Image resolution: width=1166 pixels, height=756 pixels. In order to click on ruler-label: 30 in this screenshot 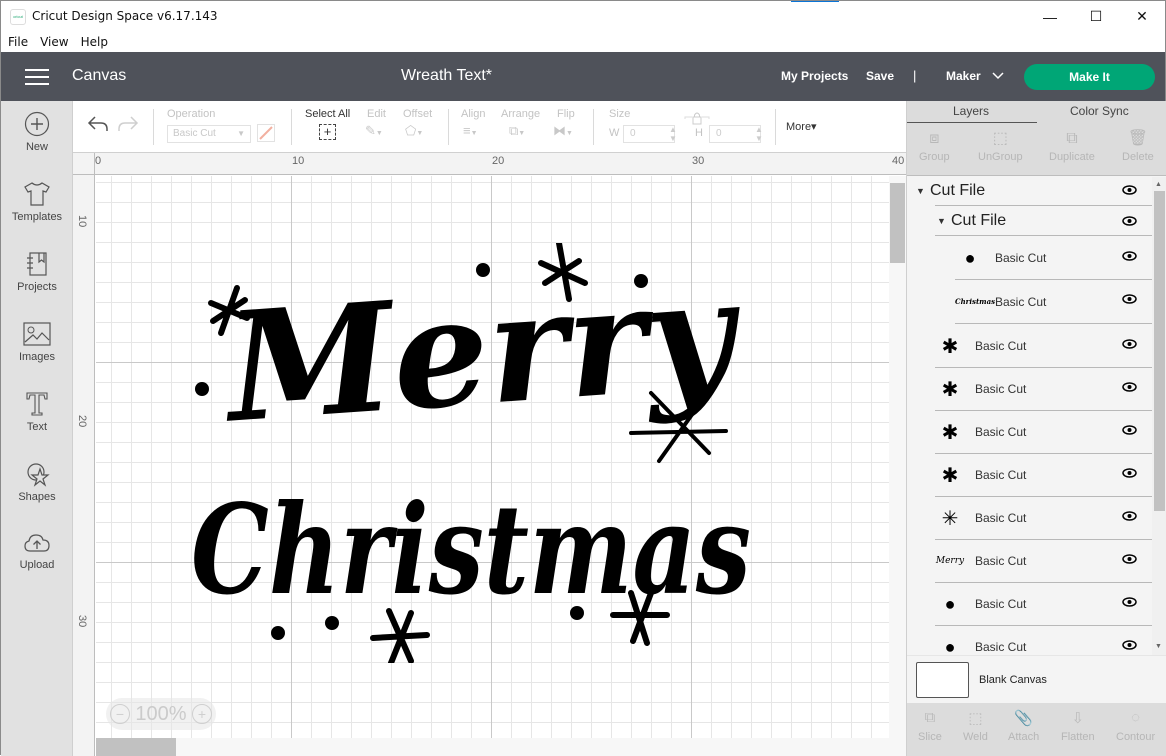, I will do `click(82, 621)`.